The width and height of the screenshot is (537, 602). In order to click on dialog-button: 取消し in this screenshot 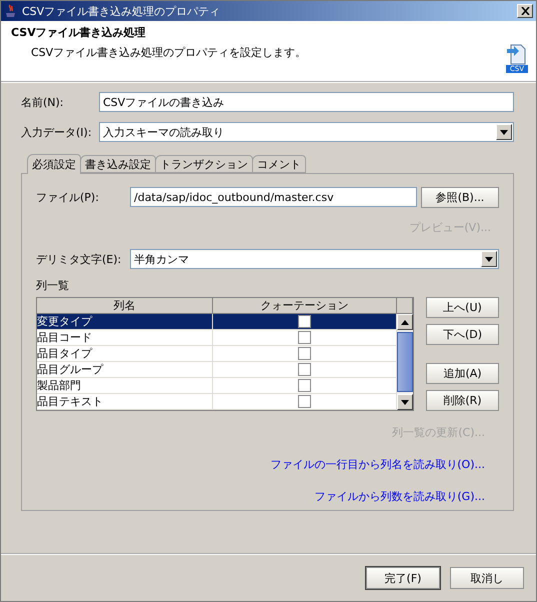, I will do `click(487, 578)`.